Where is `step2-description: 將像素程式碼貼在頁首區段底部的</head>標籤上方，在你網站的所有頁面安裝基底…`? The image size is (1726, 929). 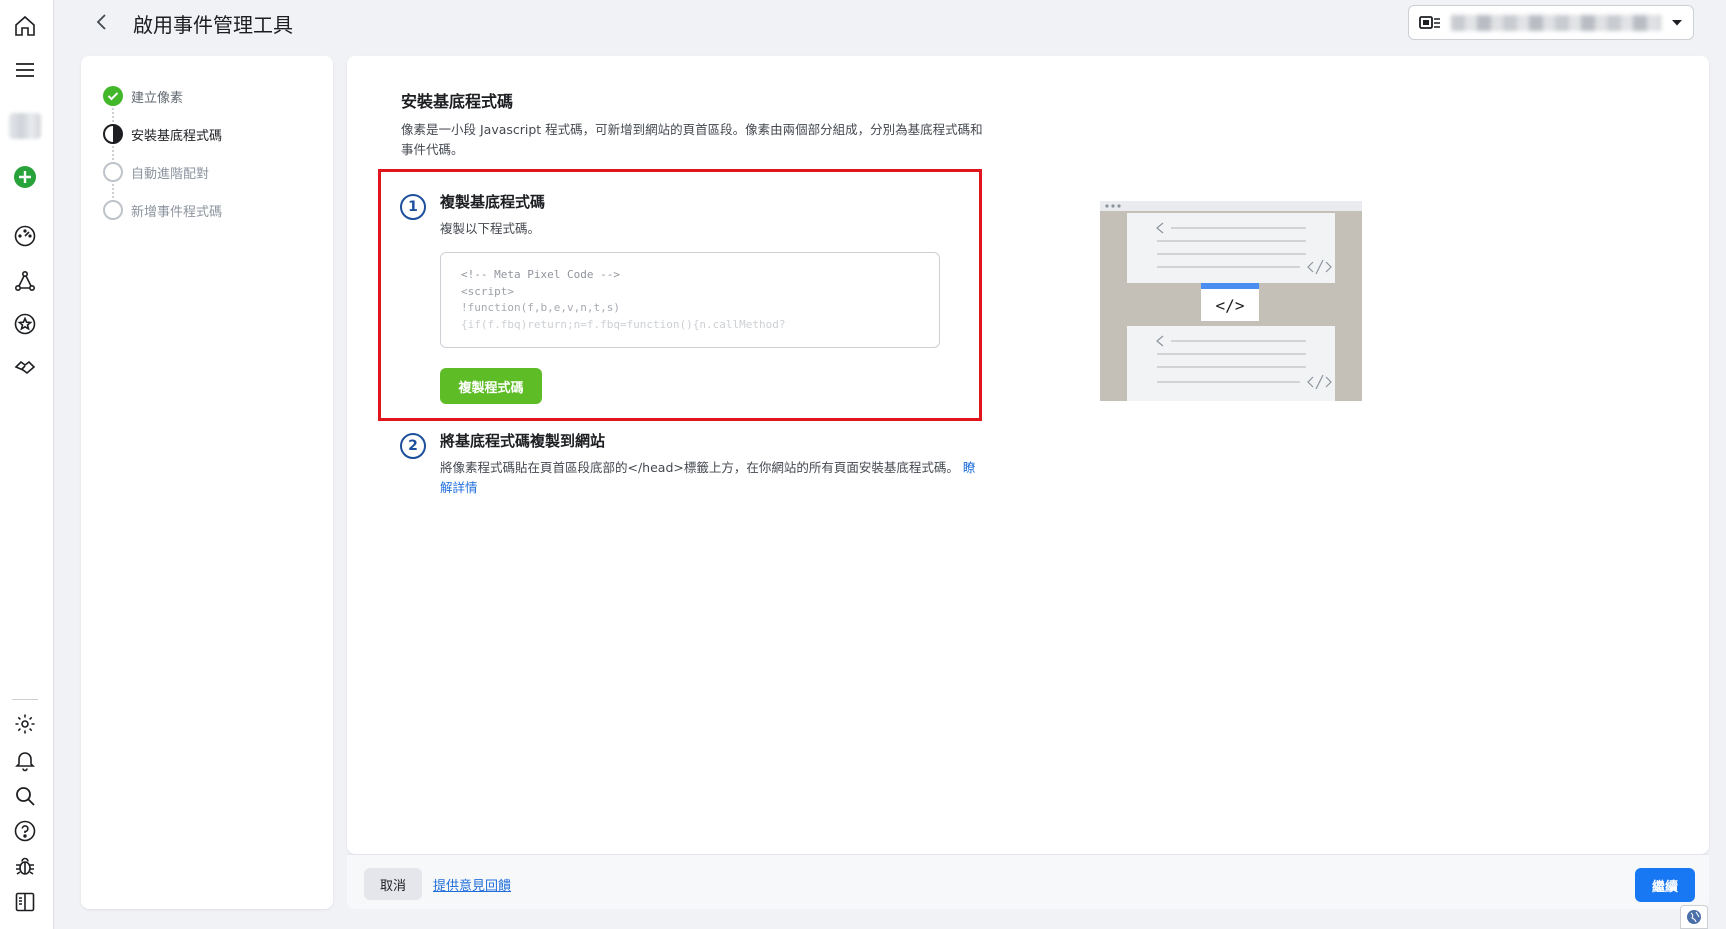 step2-description: 將像素程式碼貼在頁首區段底部的</head>標籤上方，在你網站的所有頁面安裝基底… is located at coordinates (710, 478).